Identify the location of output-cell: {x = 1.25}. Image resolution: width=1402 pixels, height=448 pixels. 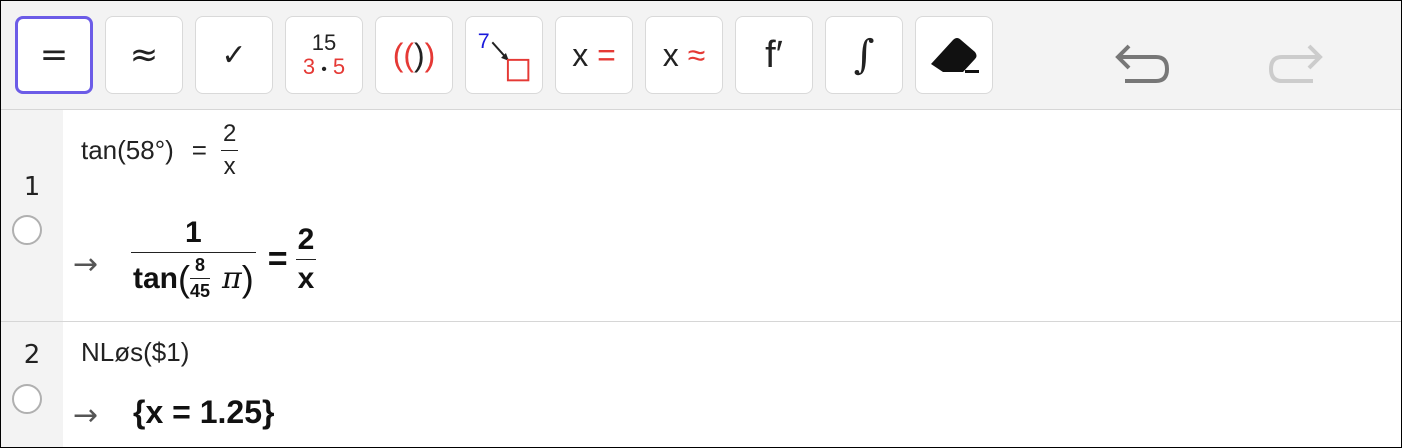
(204, 412).